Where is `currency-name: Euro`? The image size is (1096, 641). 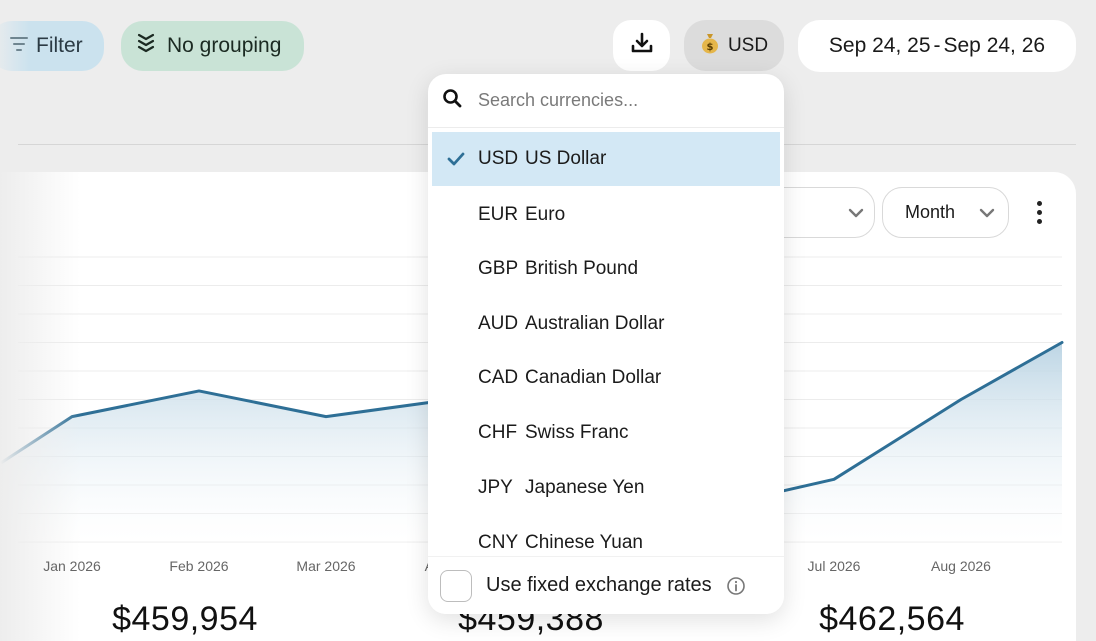 currency-name: Euro is located at coordinates (545, 214).